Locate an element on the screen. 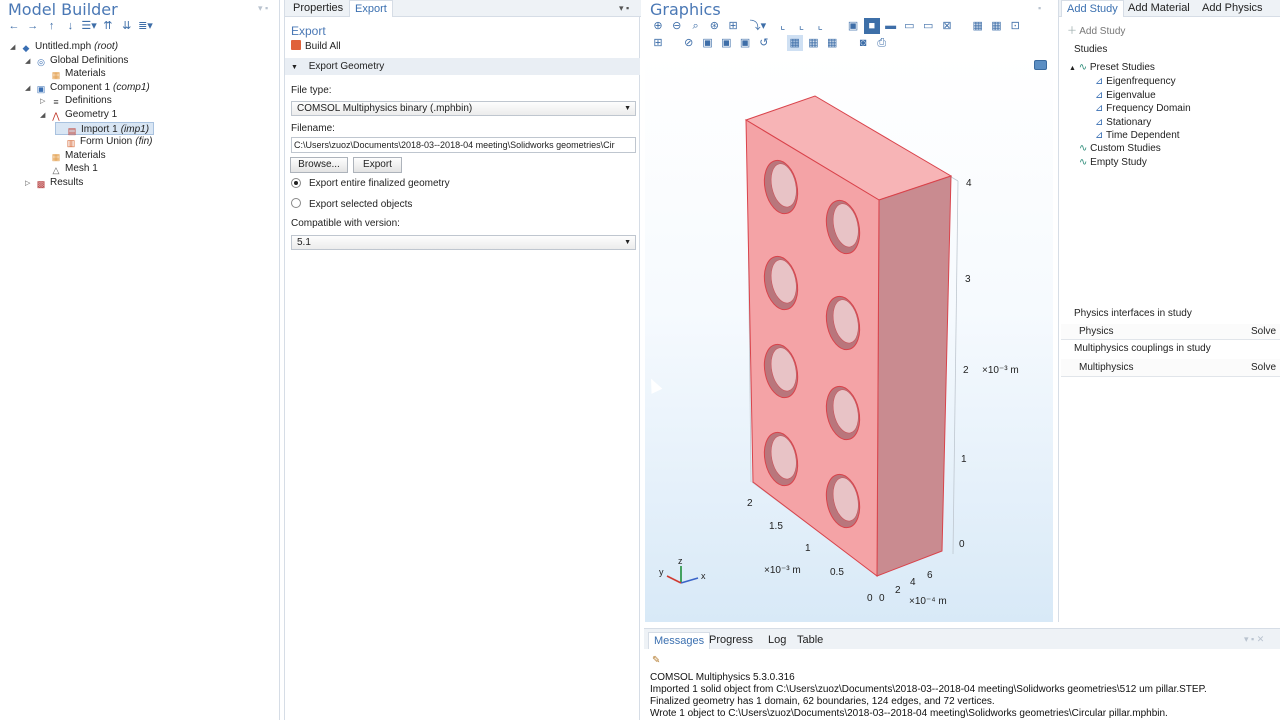 This screenshot has width=1280, height=720. preset-study-item: ⊿ Stationary is located at coordinates (1123, 122).